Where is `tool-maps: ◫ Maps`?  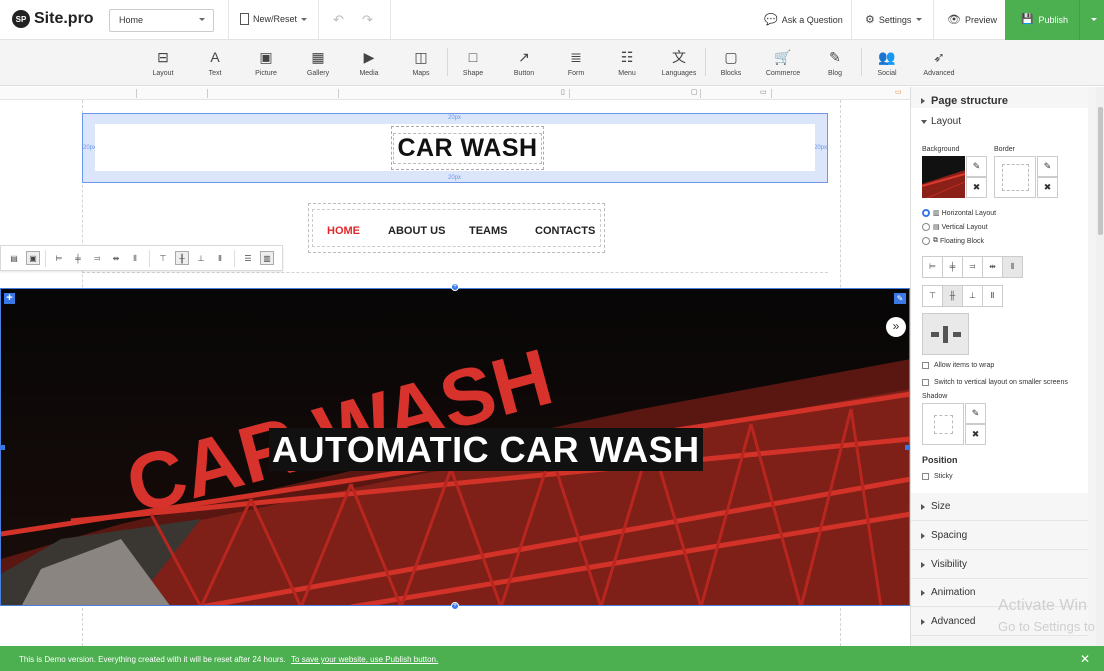 tool-maps: ◫ Maps is located at coordinates (421, 62).